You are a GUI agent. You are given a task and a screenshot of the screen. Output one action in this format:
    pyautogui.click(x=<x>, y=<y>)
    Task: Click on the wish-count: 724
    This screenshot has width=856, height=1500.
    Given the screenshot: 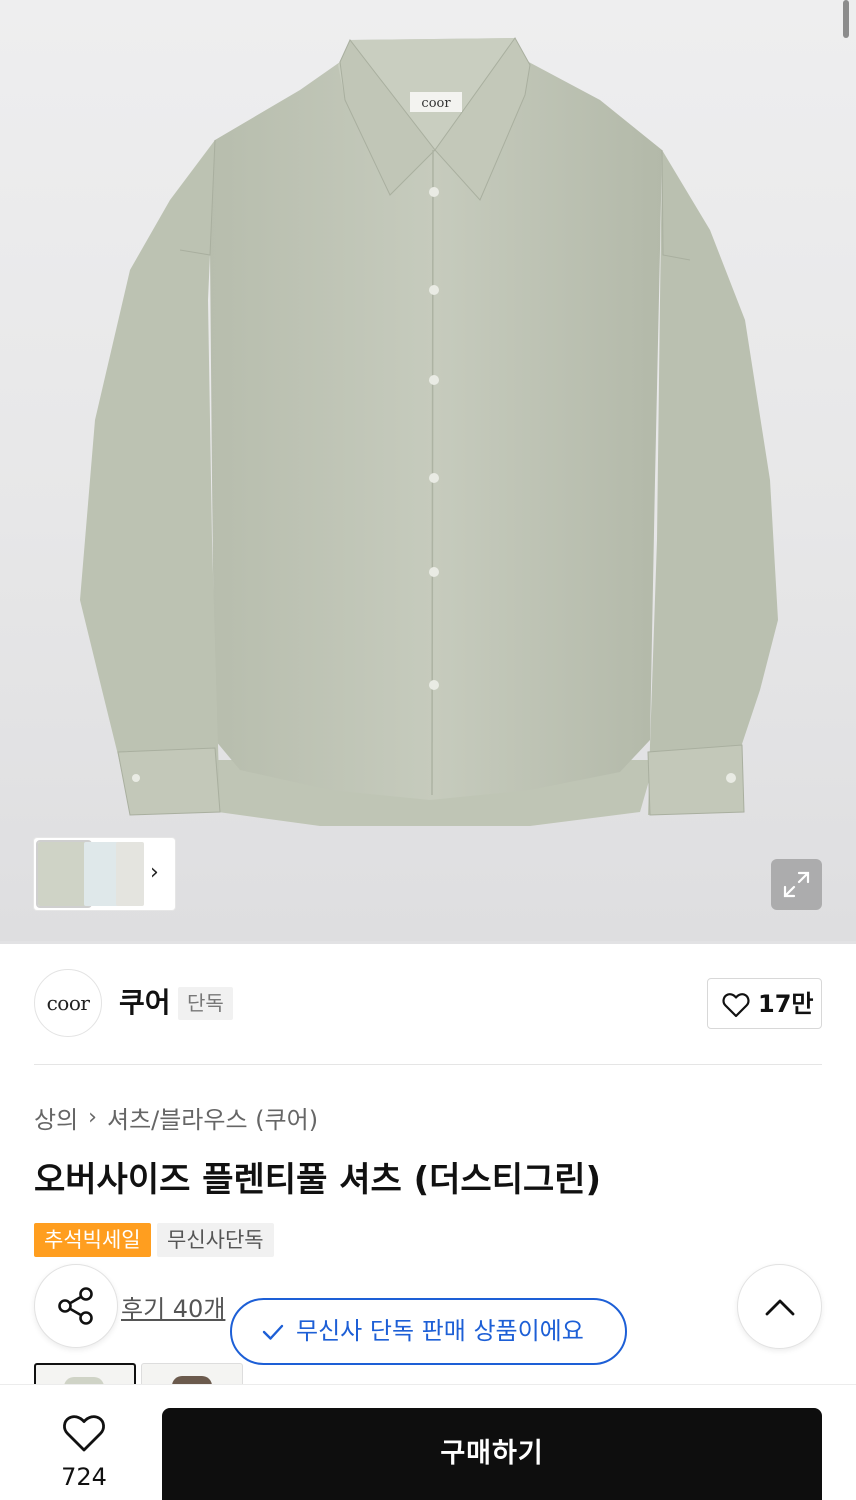 What is the action you would take?
    pyautogui.click(x=84, y=1477)
    